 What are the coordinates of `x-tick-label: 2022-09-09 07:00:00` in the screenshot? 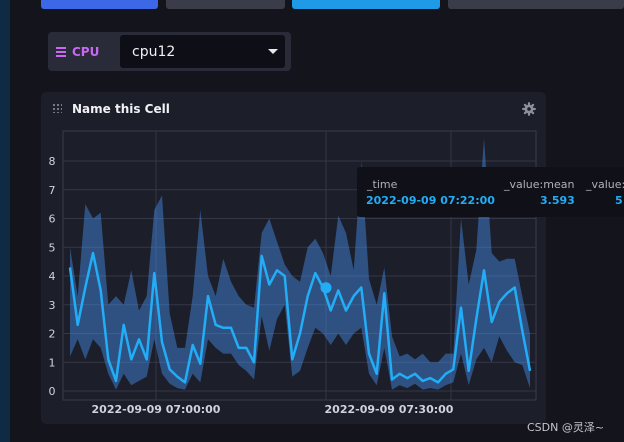 It's located at (156, 409).